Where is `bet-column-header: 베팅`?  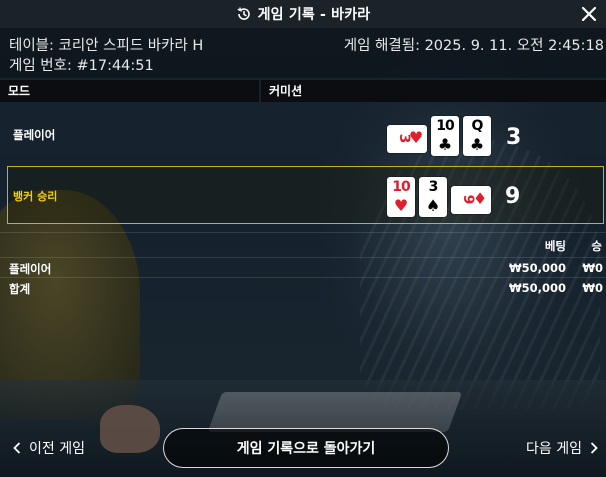 bet-column-header: 베팅 is located at coordinates (555, 246).